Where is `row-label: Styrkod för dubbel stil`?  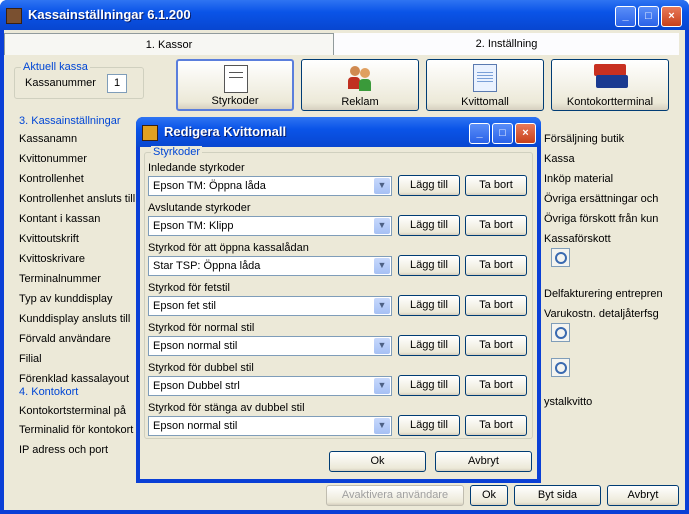
row-label: Styrkod för dubbel stil is located at coordinates (201, 368).